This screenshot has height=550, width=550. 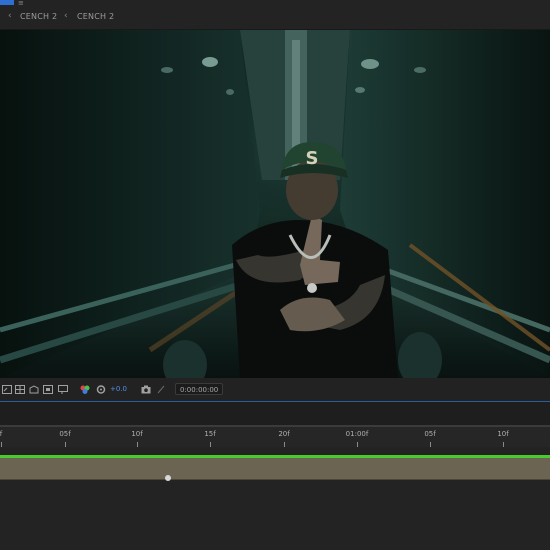 I want to click on channel-icon, so click(x=63, y=389).